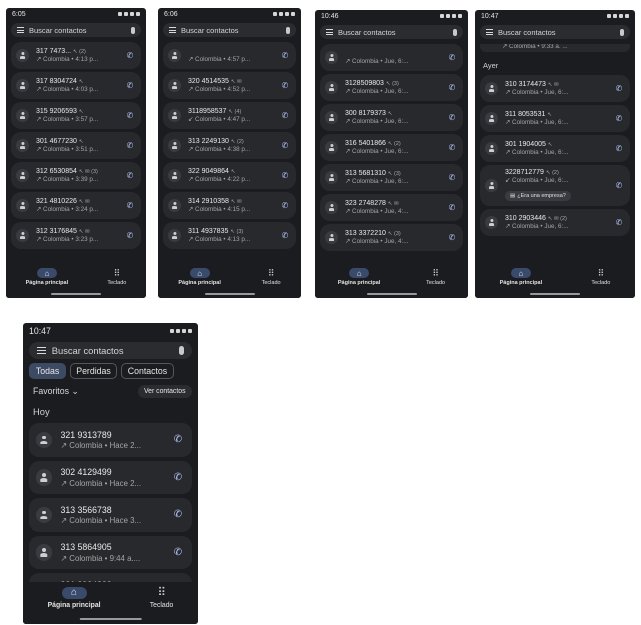 The width and height of the screenshot is (641, 625). I want to click on call-log-entry: 320 4514535 ↖ ✉ ↗ Colombia • 4:52 p... ✆, so click(229, 85).